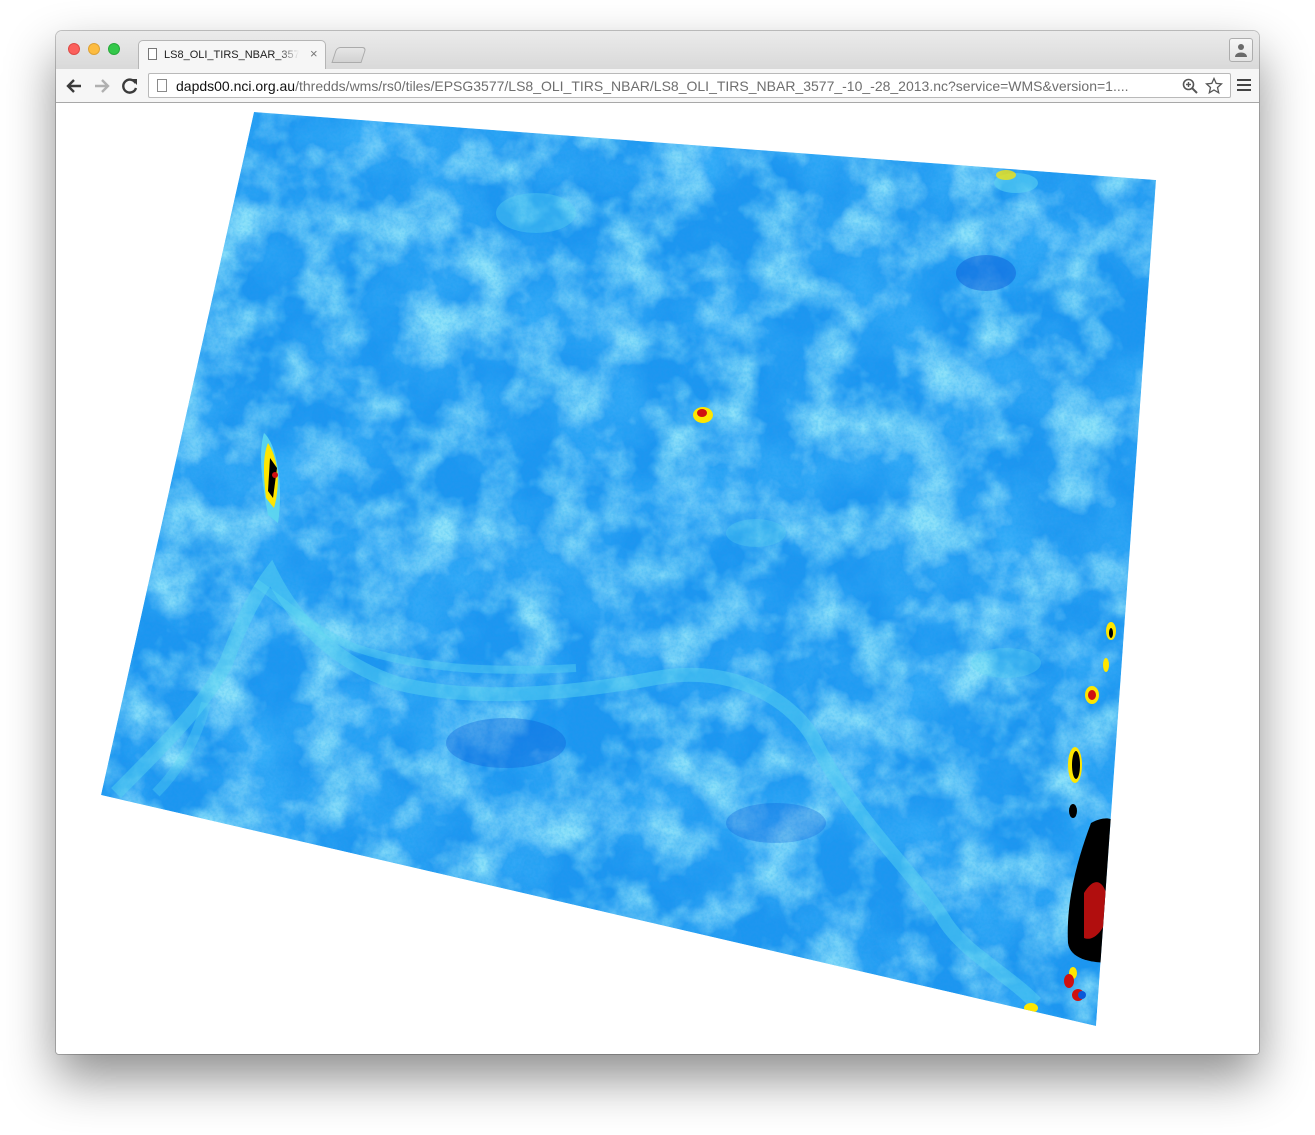 This screenshot has width=1315, height=1135. I want to click on forward-icon, so click(102, 86).